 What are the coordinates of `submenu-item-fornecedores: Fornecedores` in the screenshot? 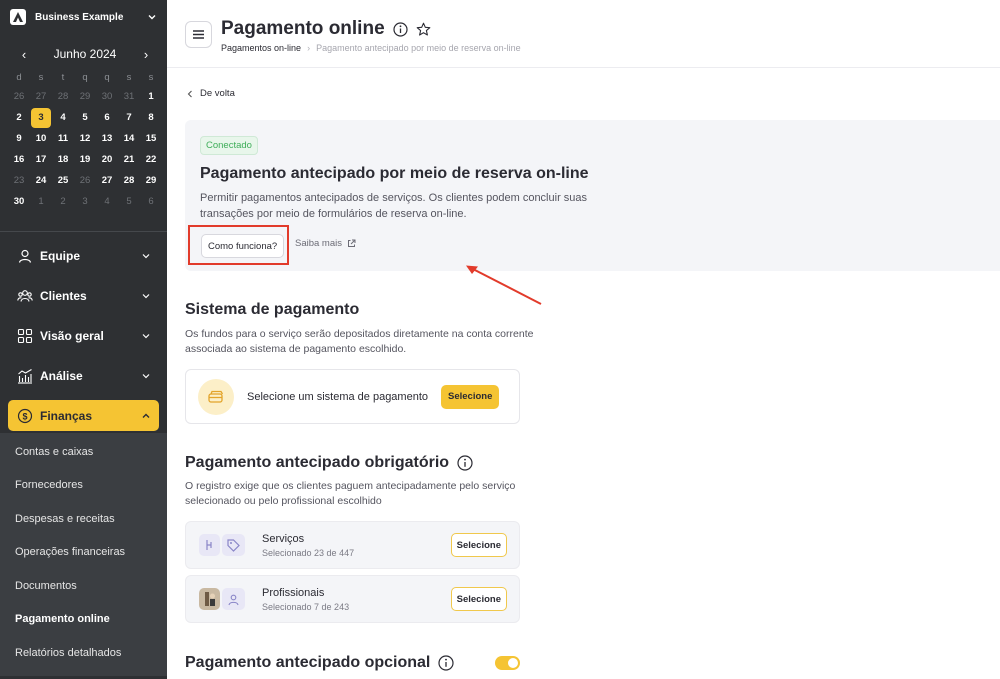 It's located at (83, 486).